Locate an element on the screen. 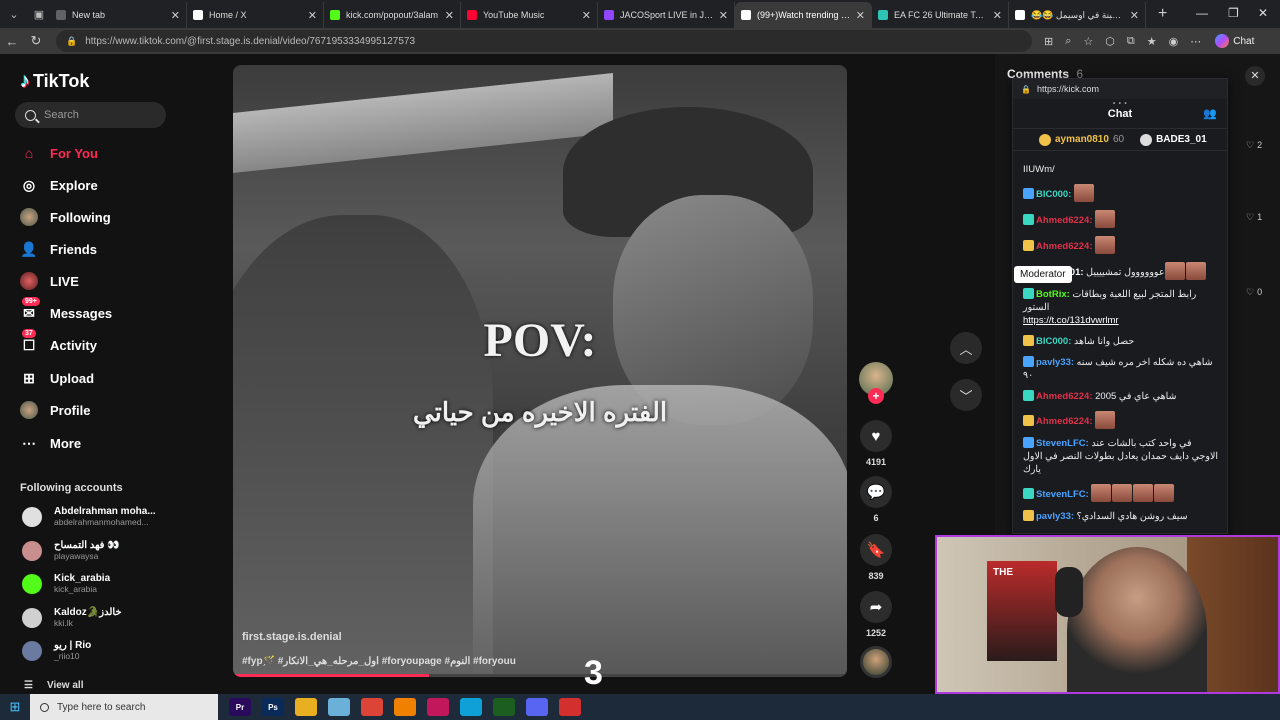 The width and height of the screenshot is (1280, 720). close-window-icon: ✕ is located at coordinates (1263, 13).